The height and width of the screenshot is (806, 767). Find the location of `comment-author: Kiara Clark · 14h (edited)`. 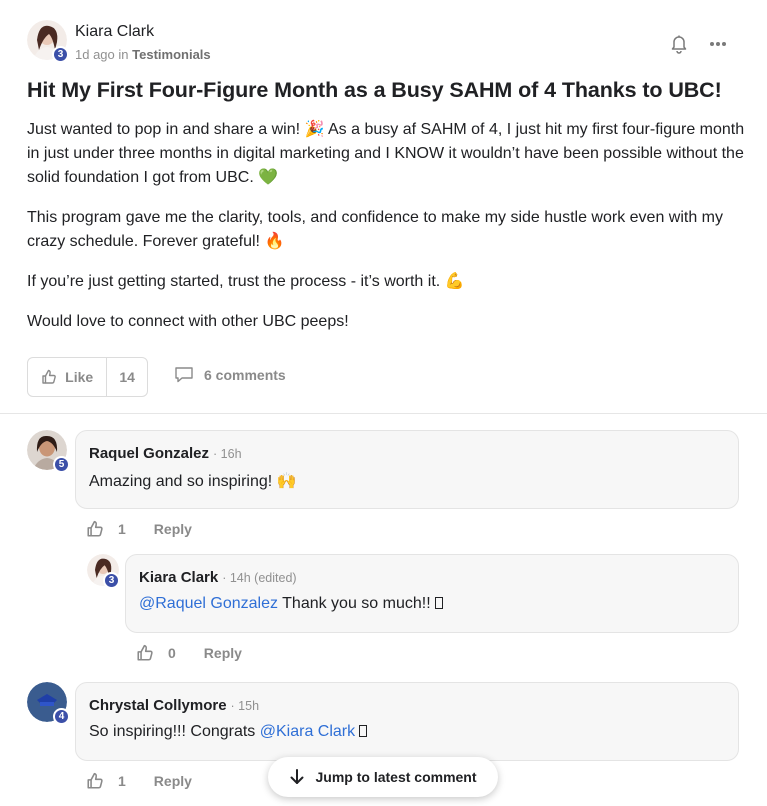

comment-author: Kiara Clark · 14h (edited) is located at coordinates (218, 577).